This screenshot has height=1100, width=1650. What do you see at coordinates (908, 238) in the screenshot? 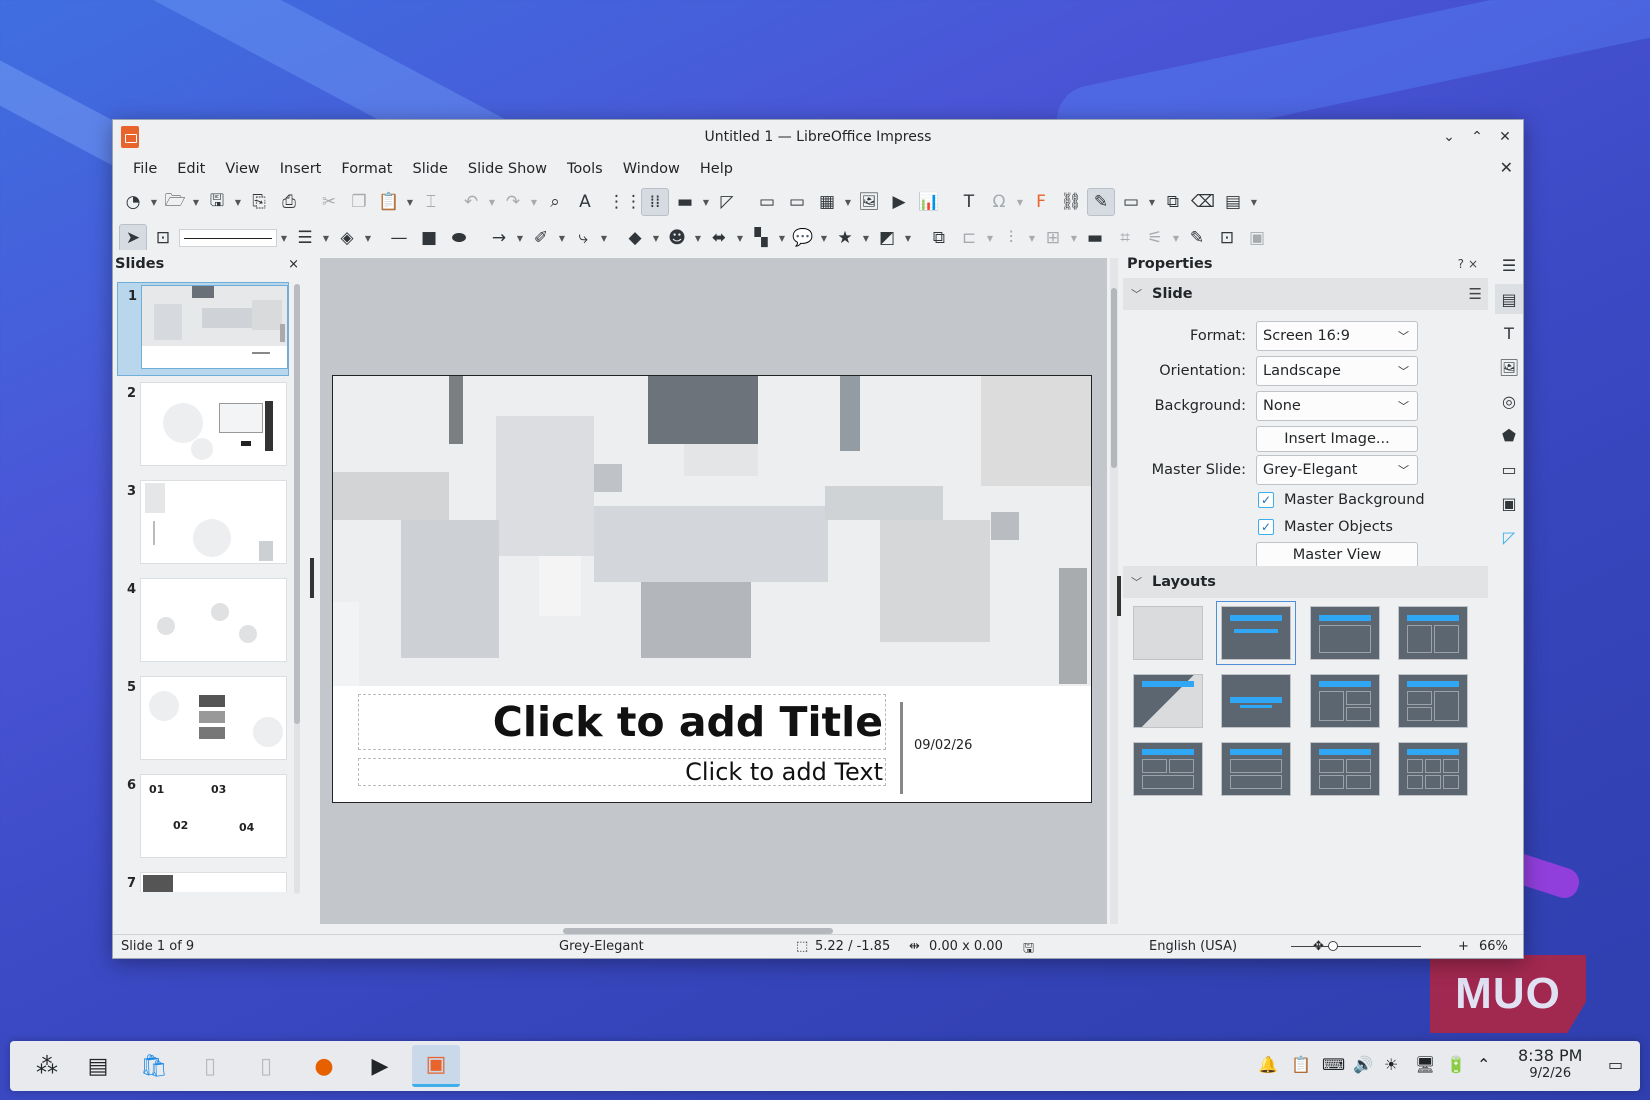
I see `3d-objects-dropdown-icon: ▼` at bounding box center [908, 238].